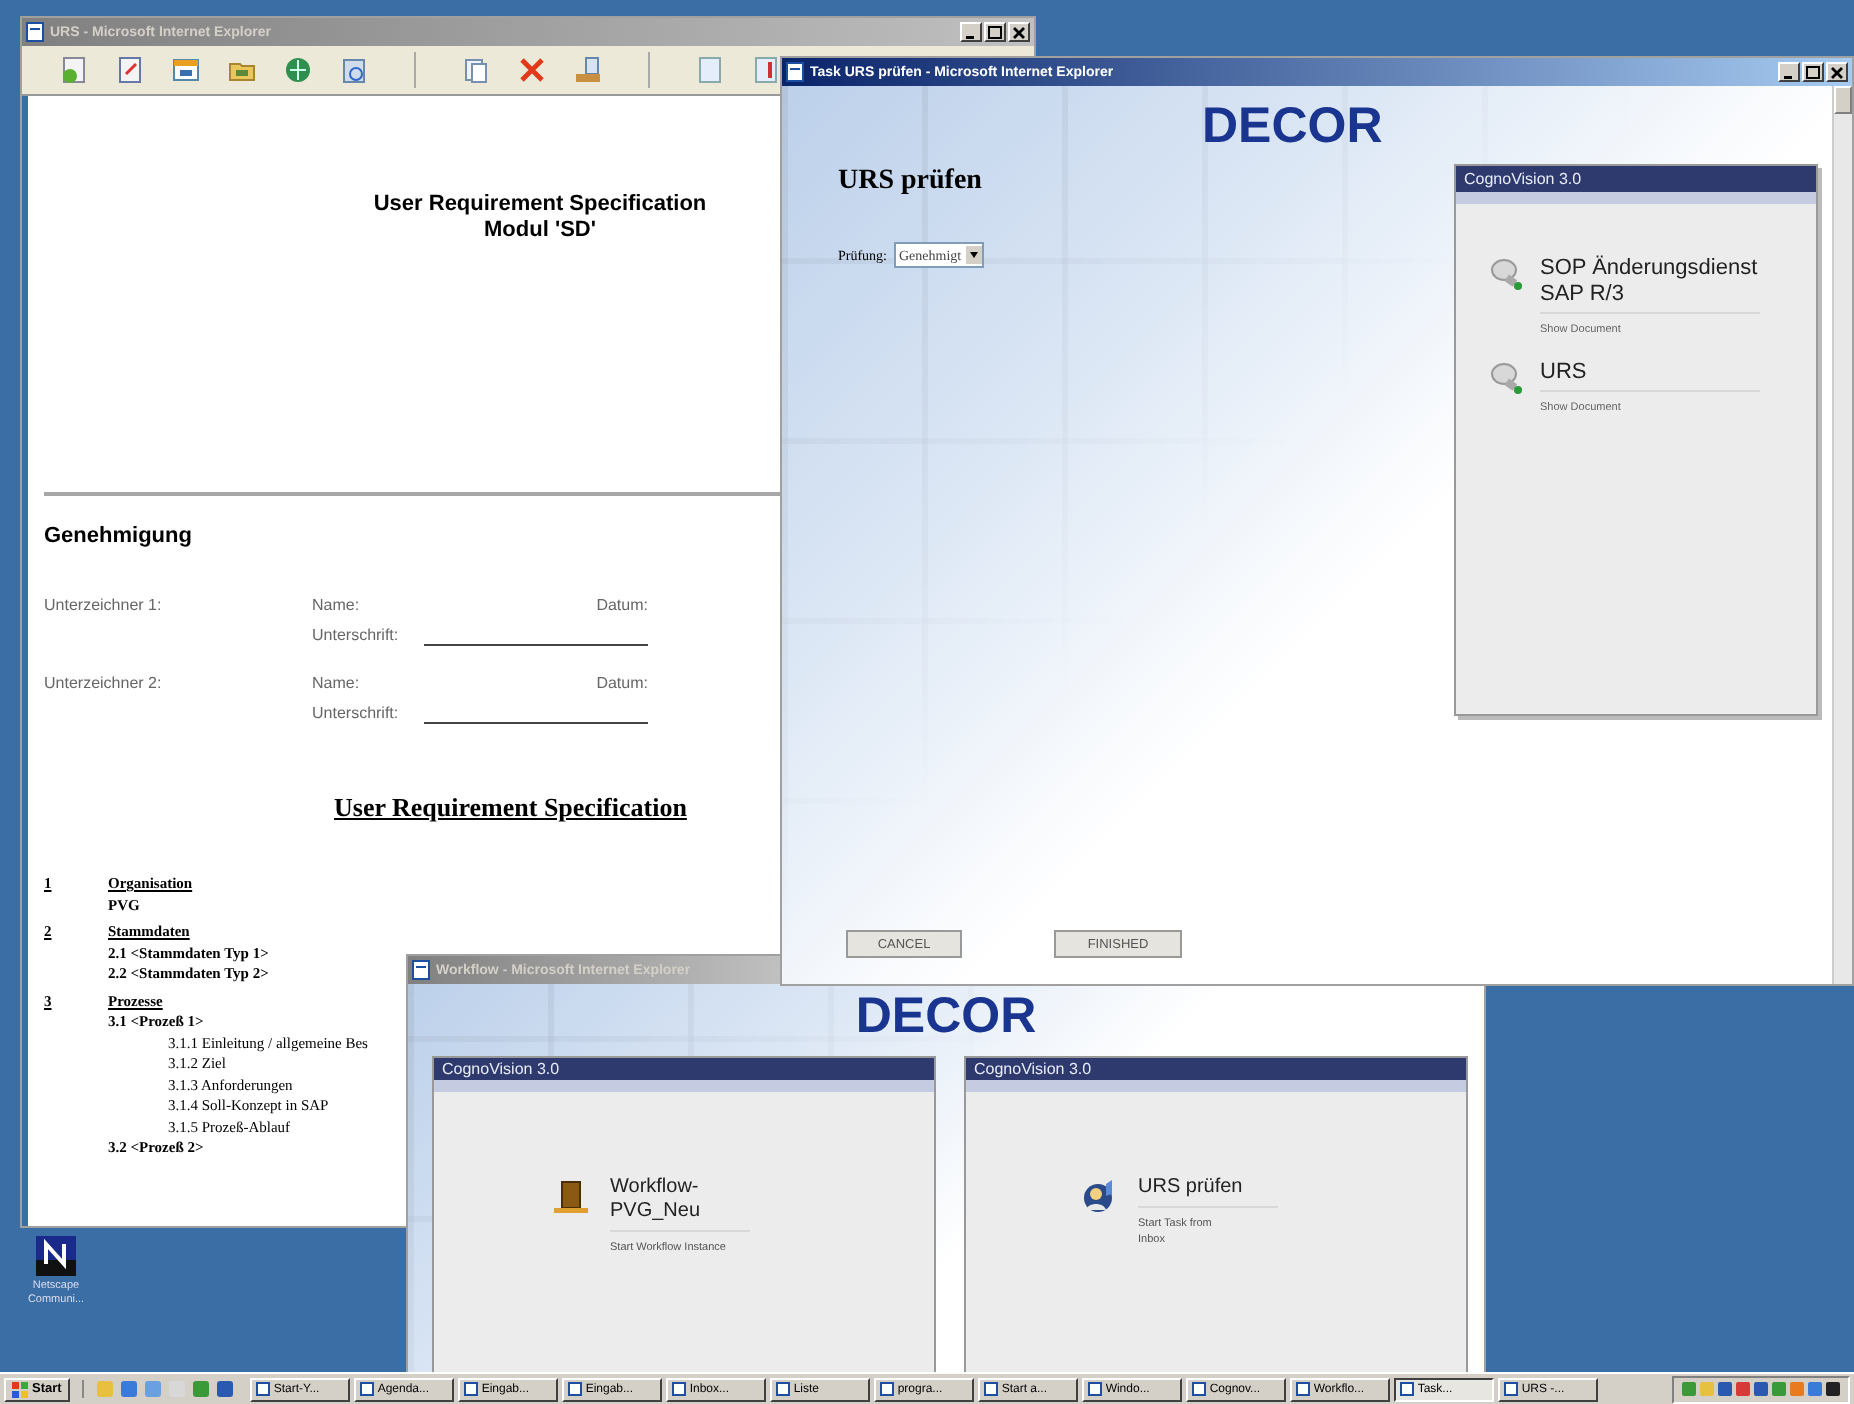  What do you see at coordinates (476, 70) in the screenshot?
I see `copy-icon` at bounding box center [476, 70].